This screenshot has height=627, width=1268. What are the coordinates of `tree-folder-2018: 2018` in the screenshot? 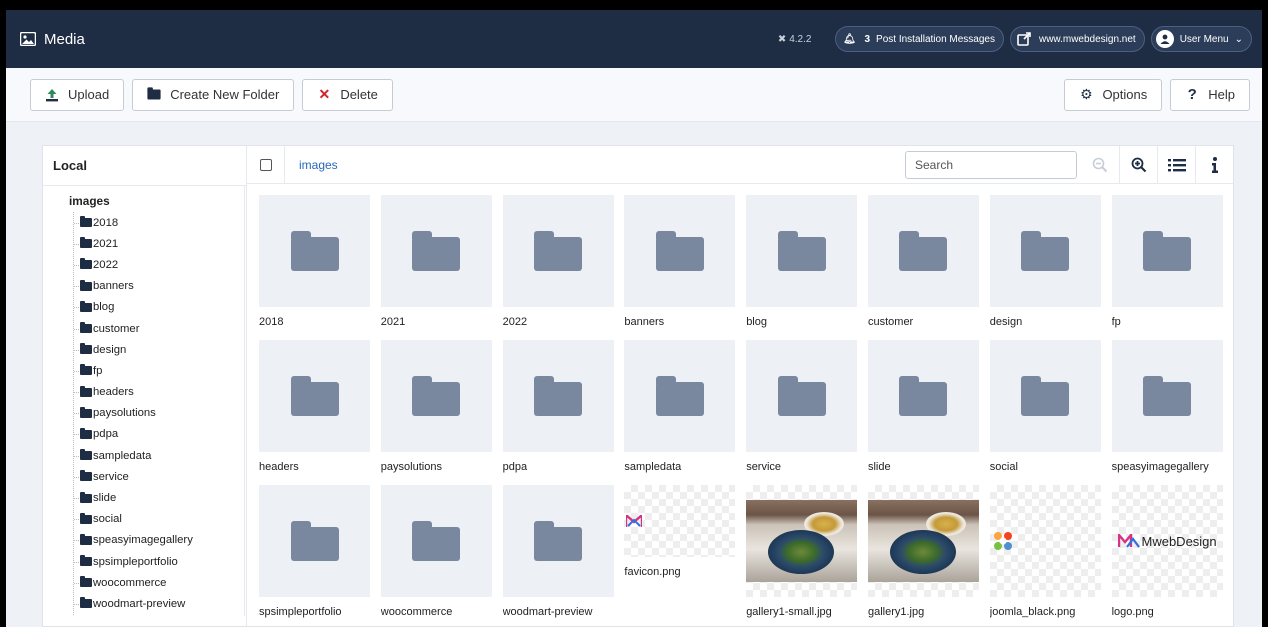 It's located at (159, 222).